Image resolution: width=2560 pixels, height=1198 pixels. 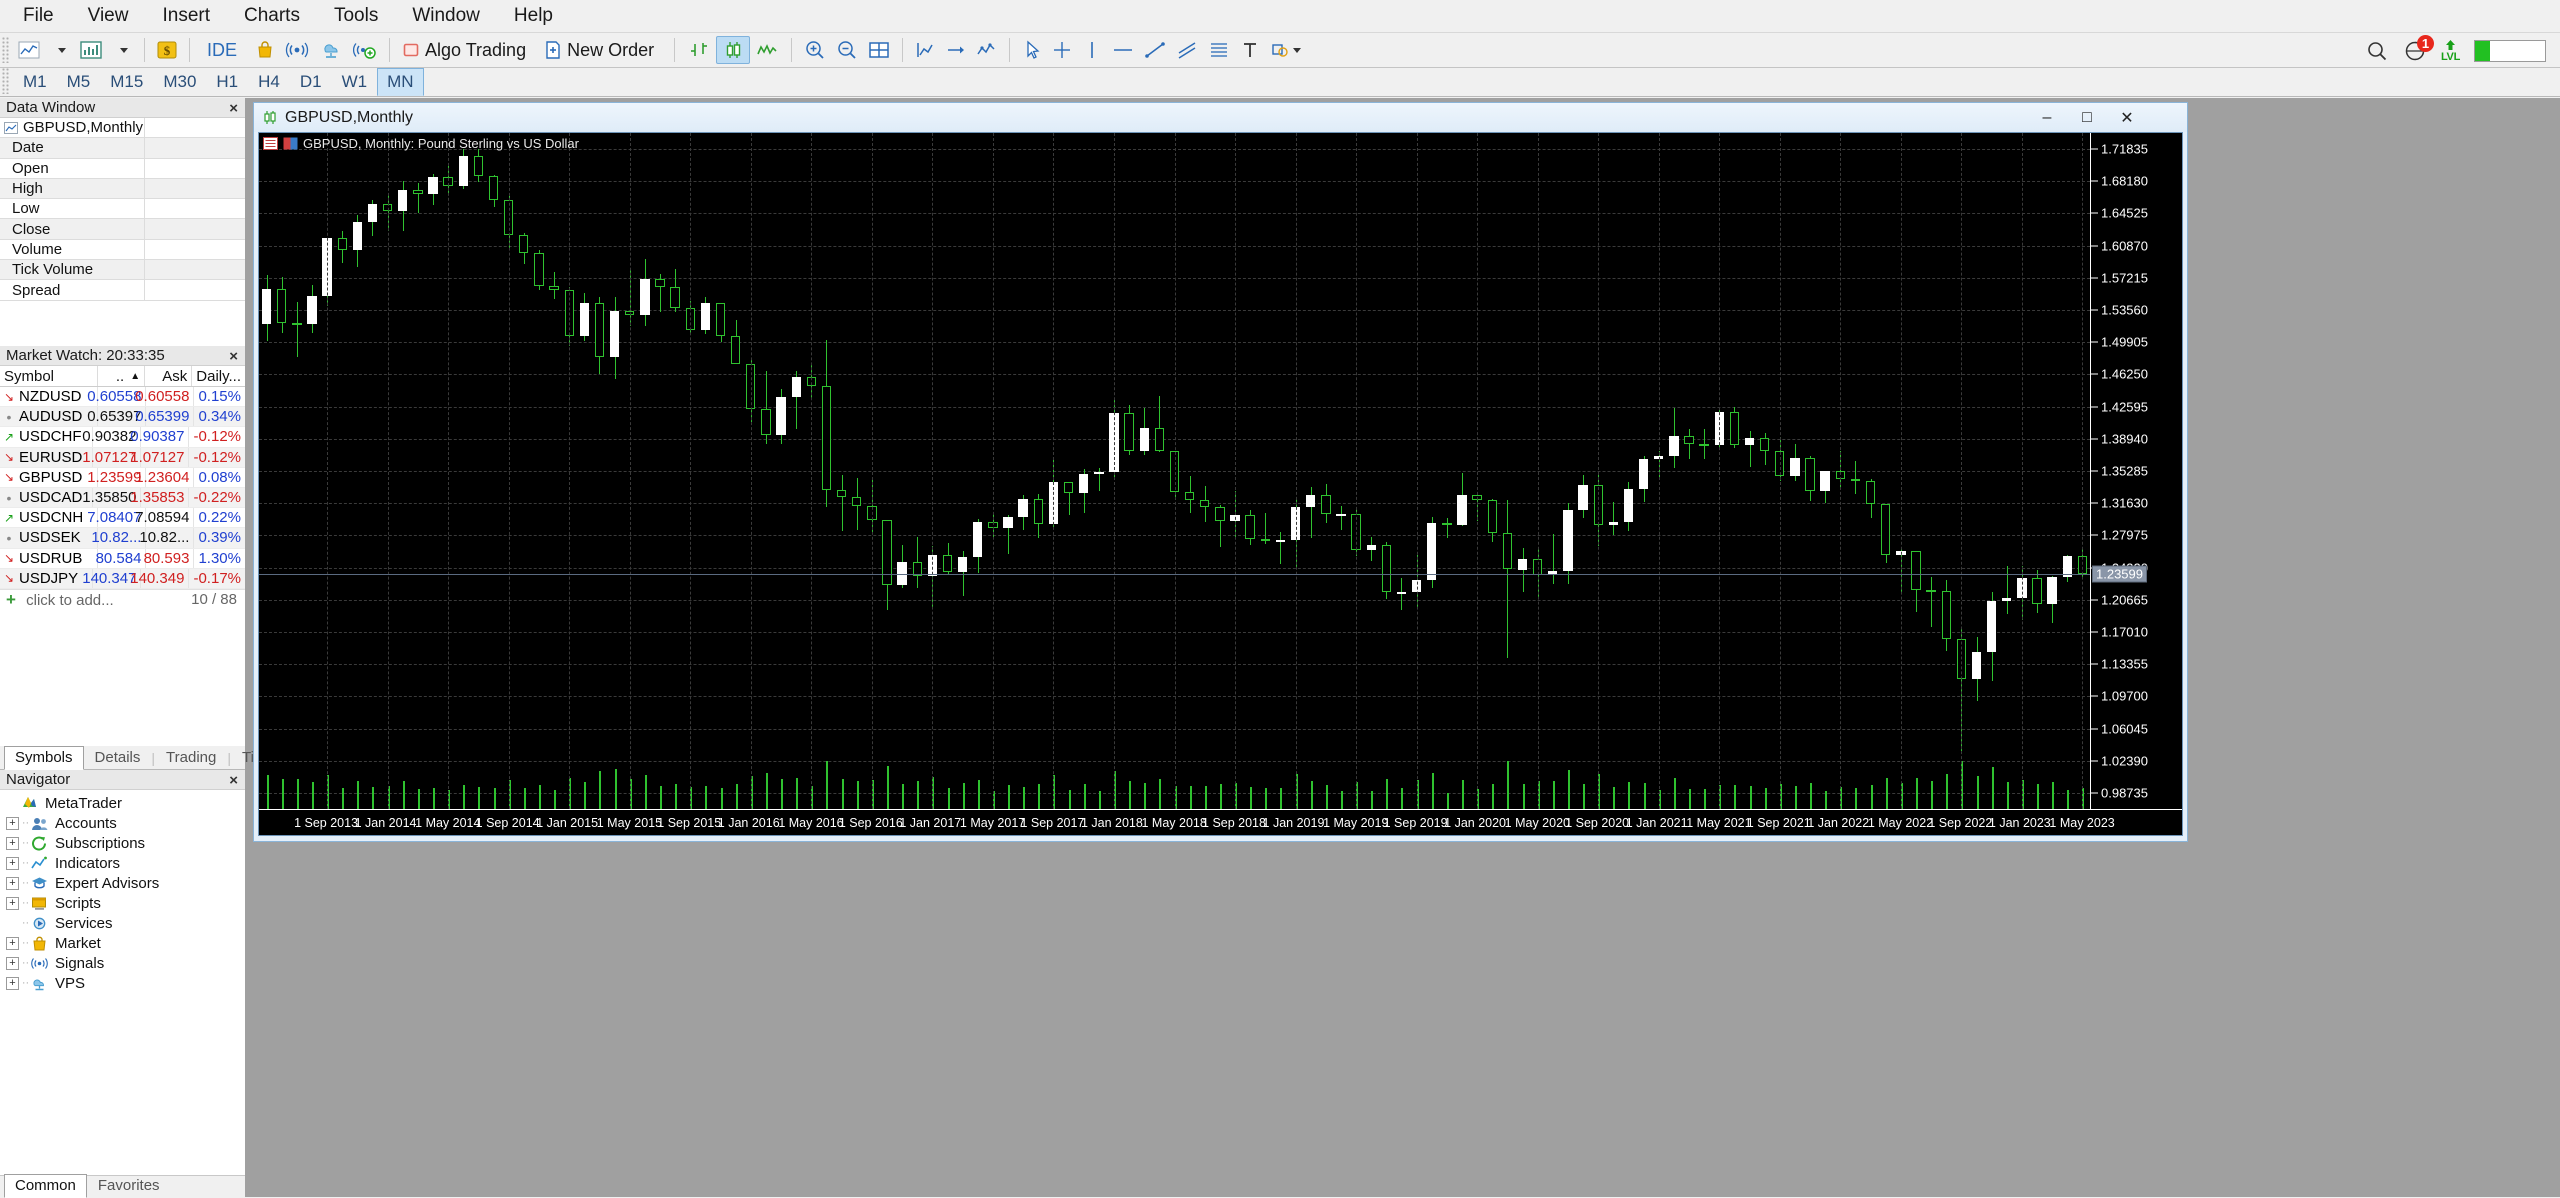 What do you see at coordinates (265, 50) in the screenshot?
I see `market-button` at bounding box center [265, 50].